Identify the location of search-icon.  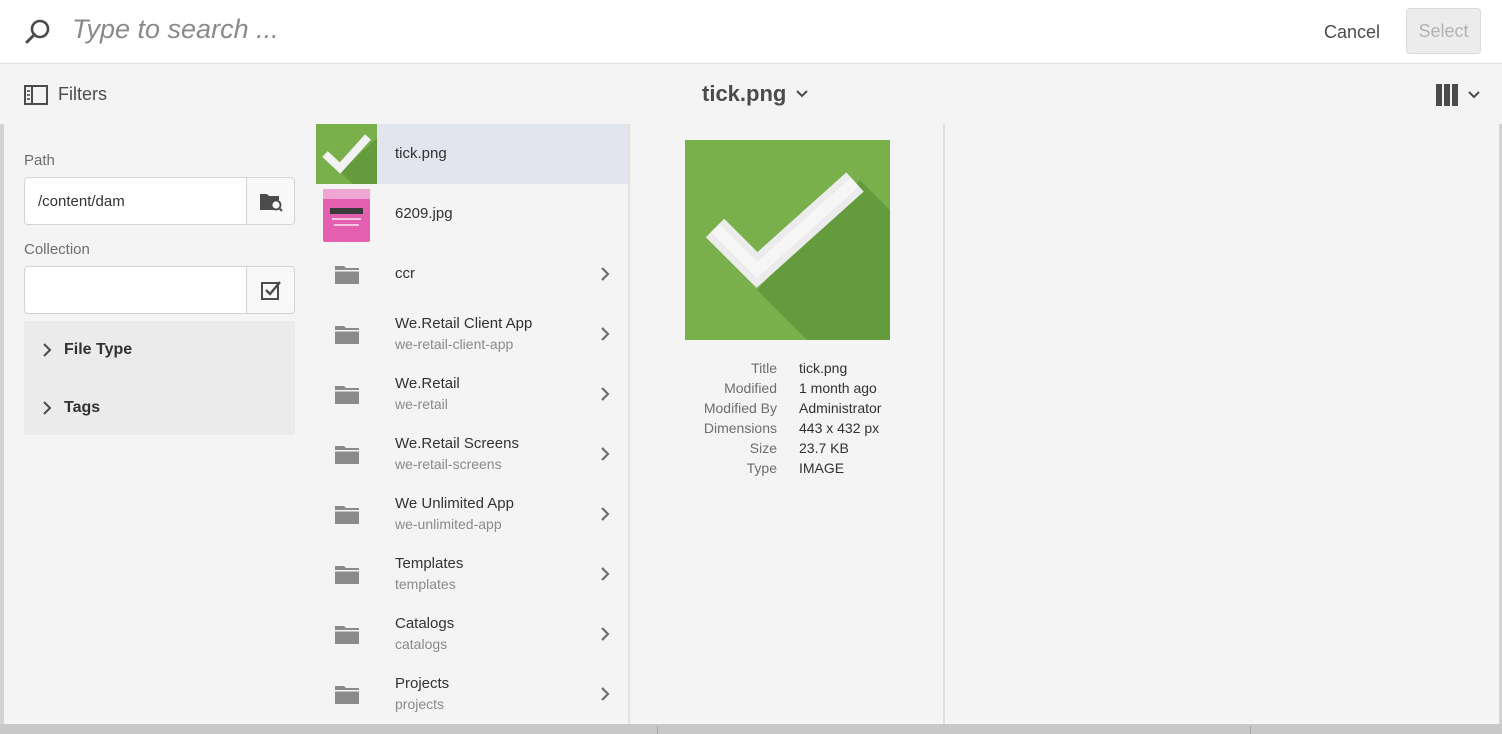
(37, 31).